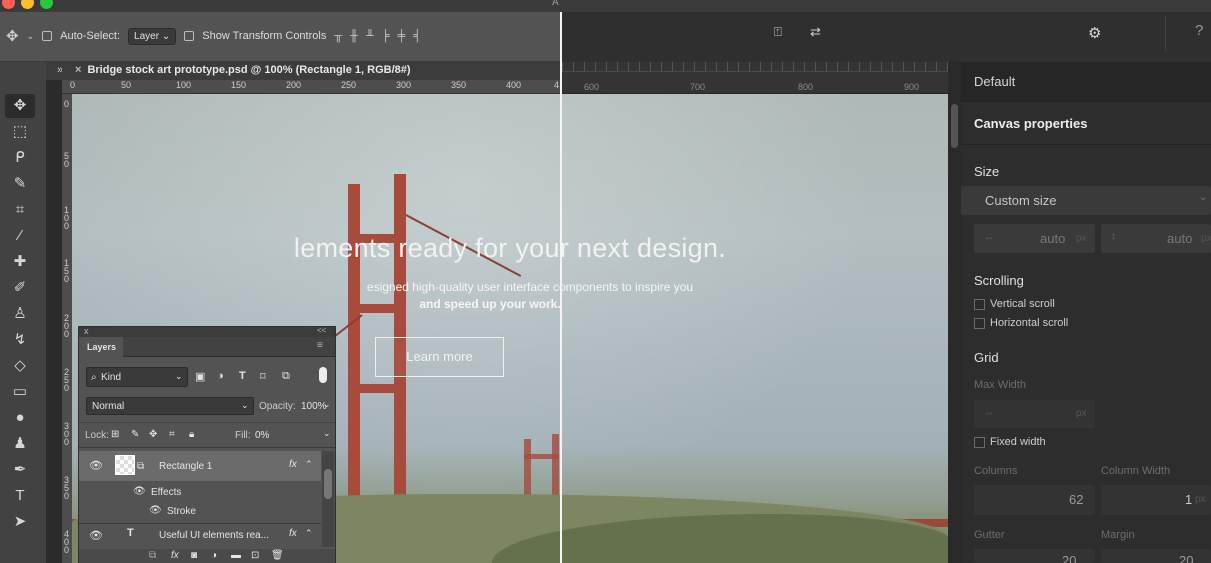 This screenshot has height=563, width=1211. I want to click on preset-selector: Default, so click(1086, 82).